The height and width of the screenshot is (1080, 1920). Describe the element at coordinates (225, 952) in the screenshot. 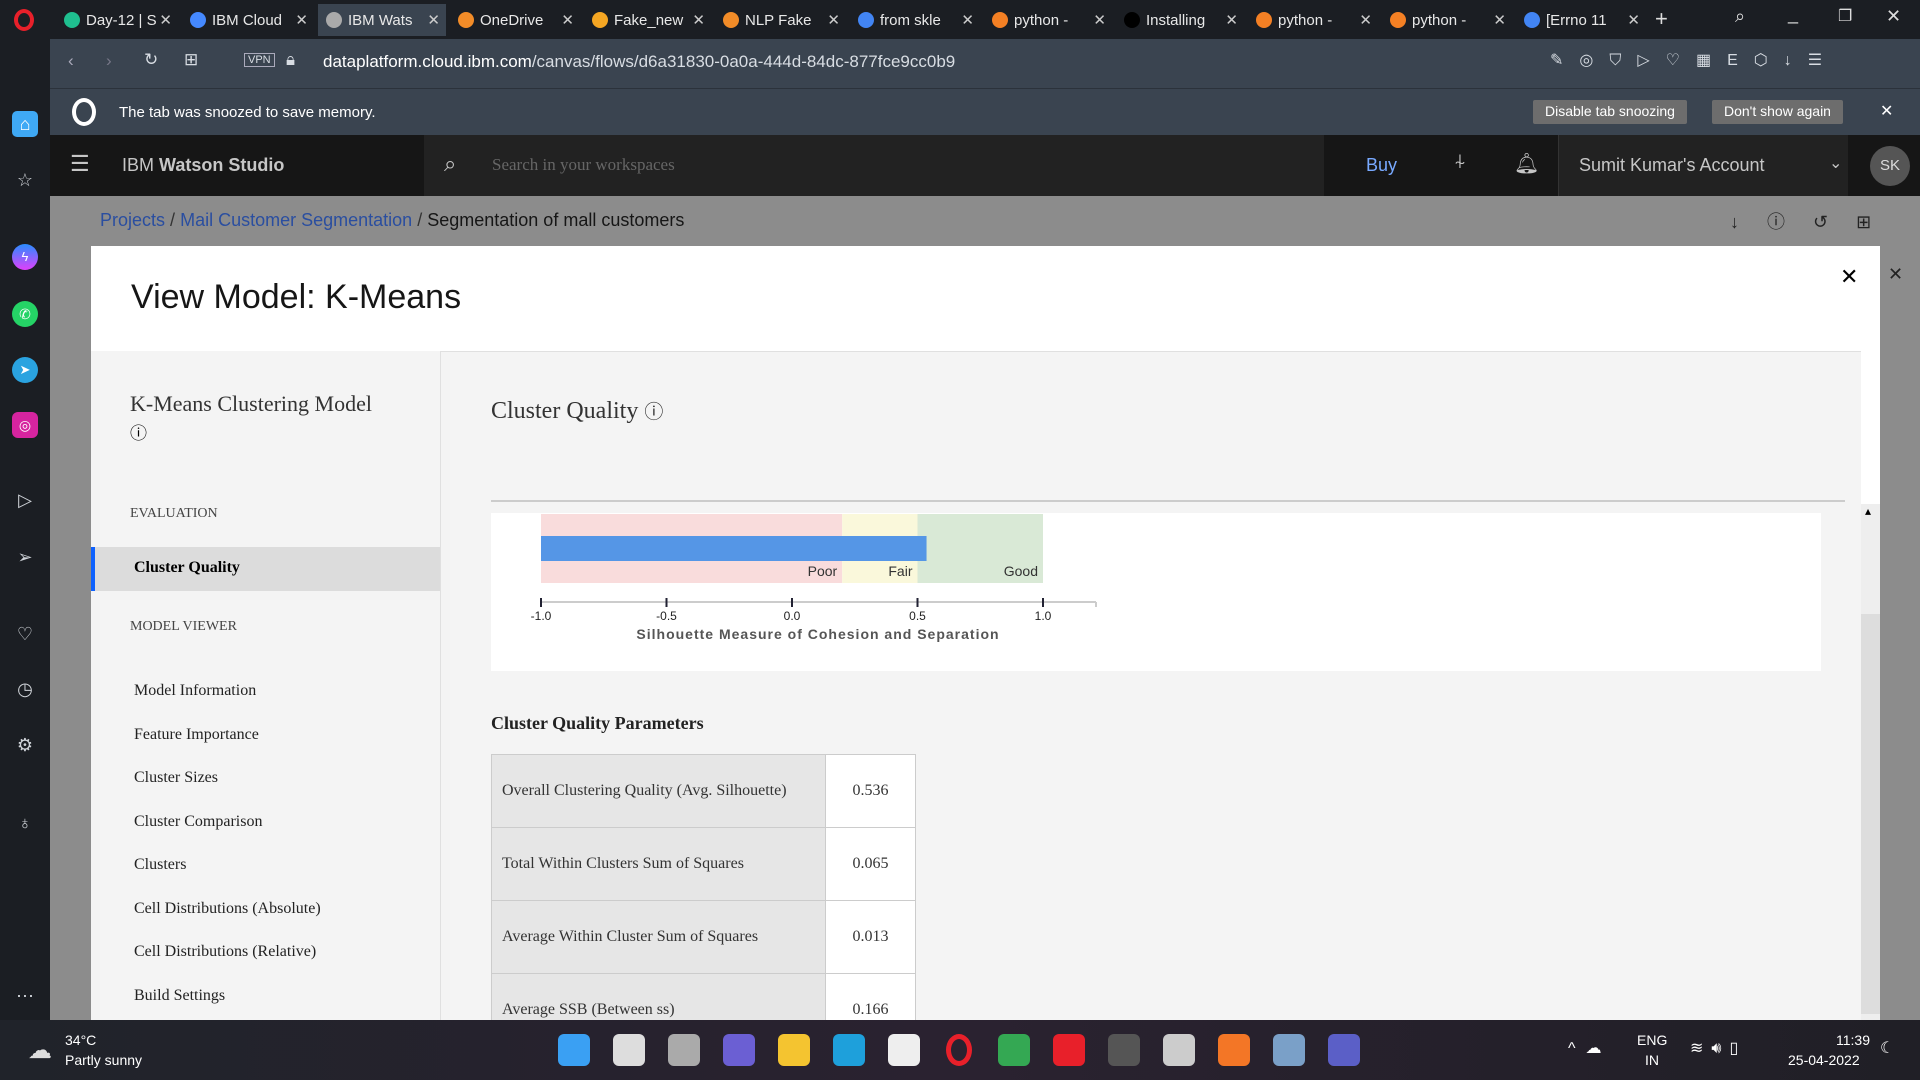

I see `nav-item: Cell Distributions (Relative)` at that location.